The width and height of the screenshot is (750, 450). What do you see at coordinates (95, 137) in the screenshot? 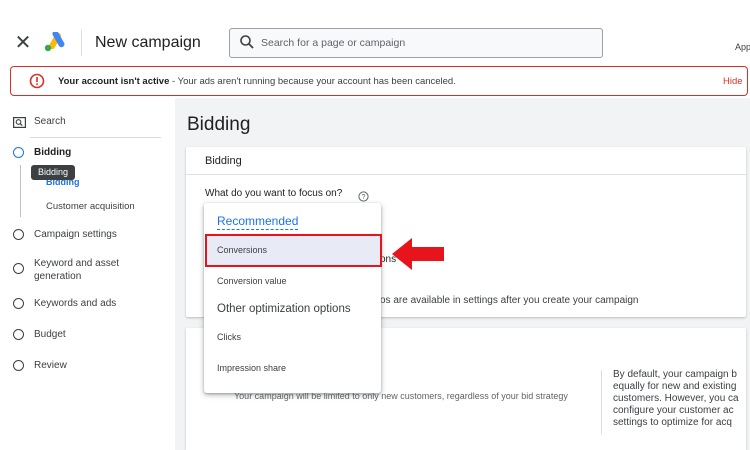
I see `sidebar-divider` at bounding box center [95, 137].